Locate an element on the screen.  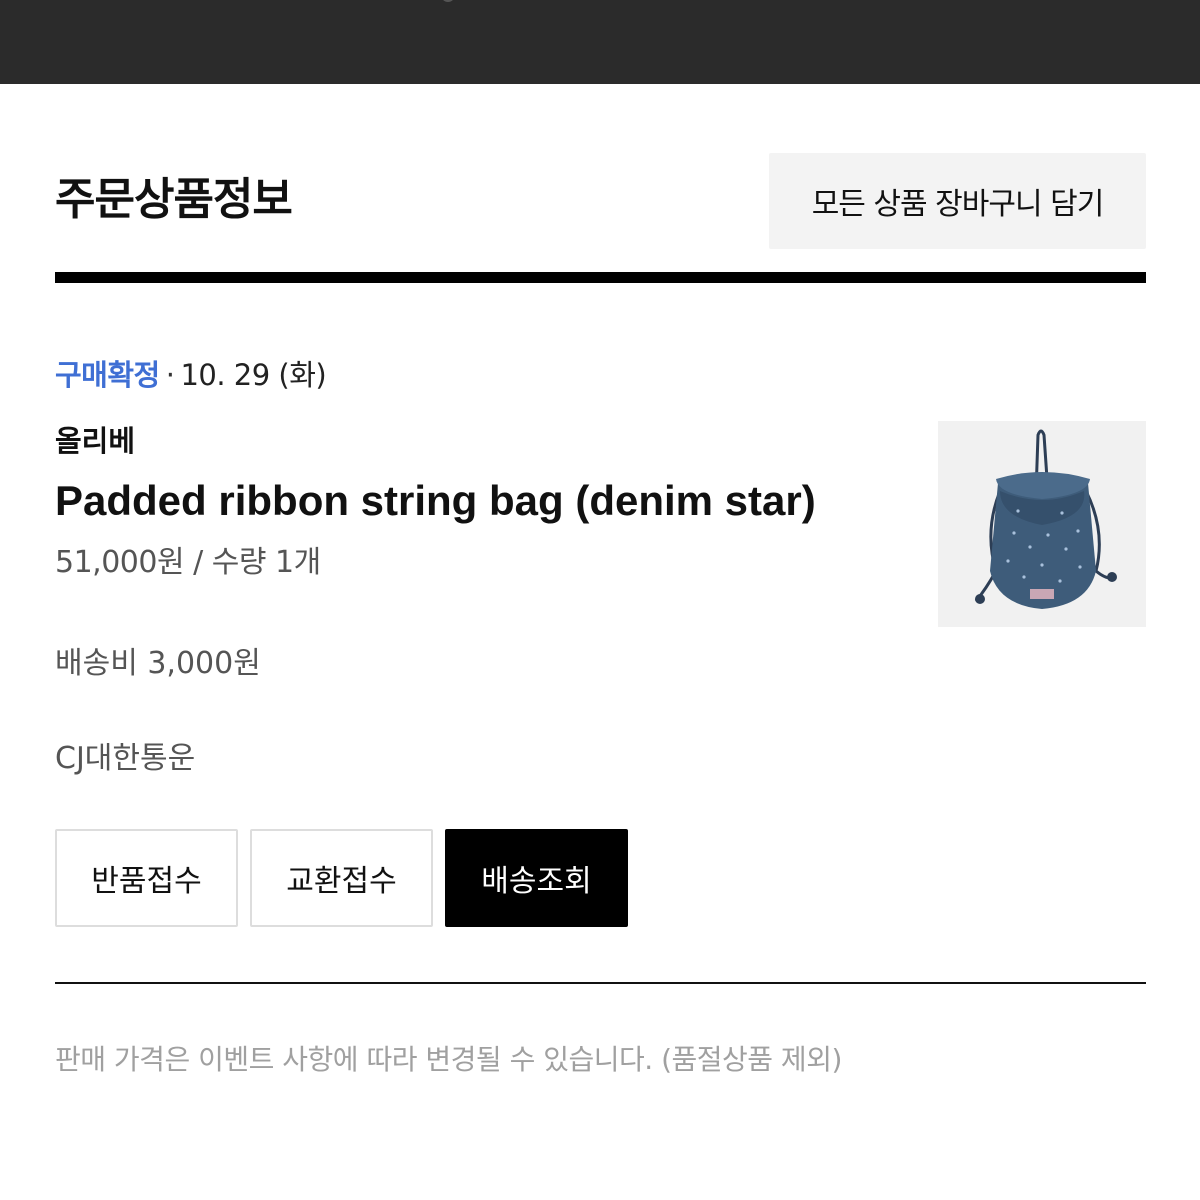
price-notice: 판매 가격은 이벤트 사항에 따라 변경될 수 있습니다. (품절상품 제외) is located at coordinates (448, 1059).